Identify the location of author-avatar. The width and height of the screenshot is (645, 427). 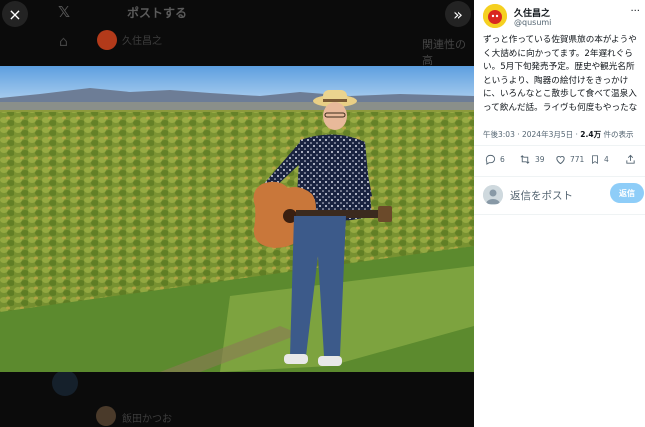
(495, 16).